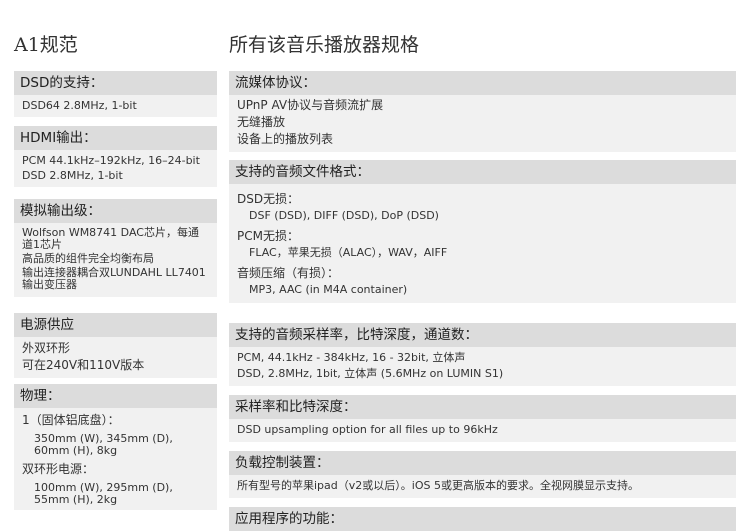 The height and width of the screenshot is (531, 750). I want to click on format-group-label: PCM无损：, so click(268, 236).